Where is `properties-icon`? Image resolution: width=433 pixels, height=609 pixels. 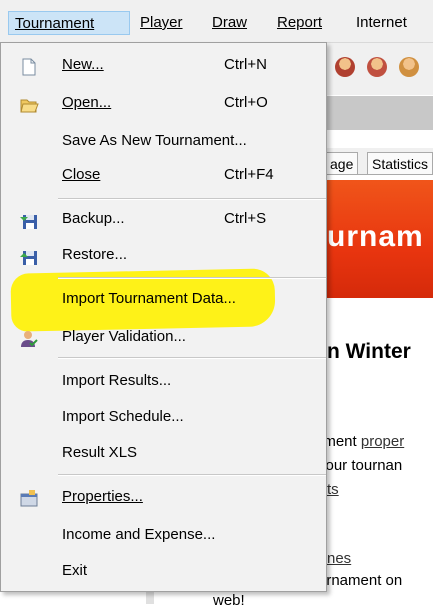 properties-icon is located at coordinates (29, 497).